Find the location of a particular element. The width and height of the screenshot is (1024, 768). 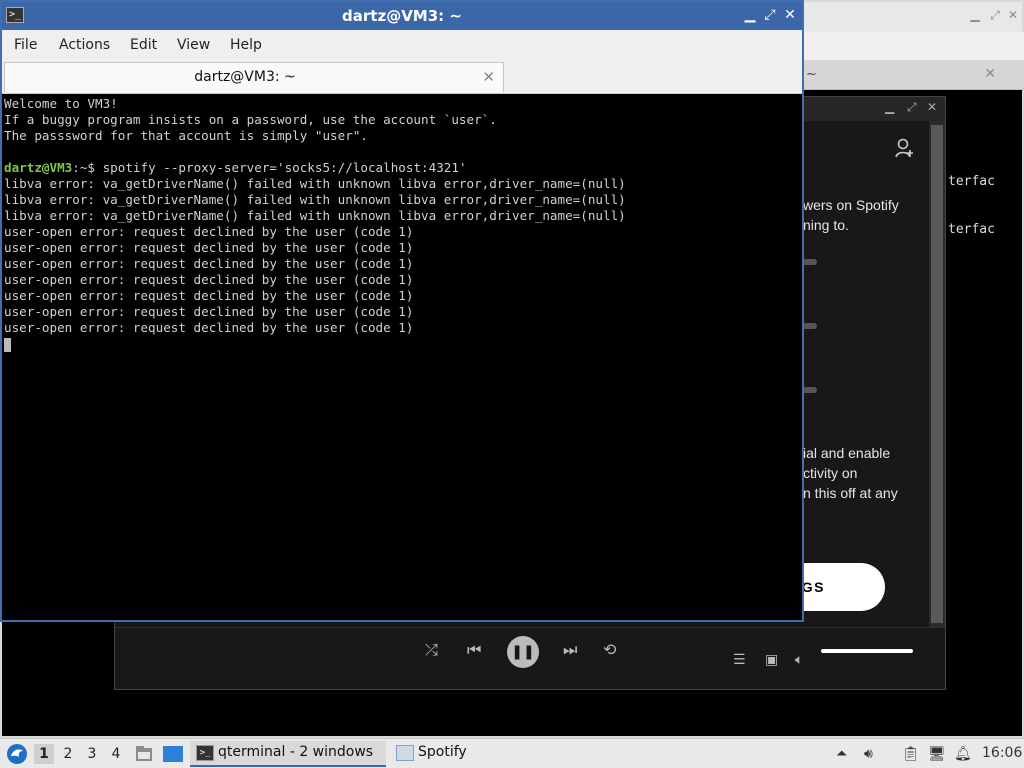

desktop-1-button: 1 is located at coordinates (44, 754).